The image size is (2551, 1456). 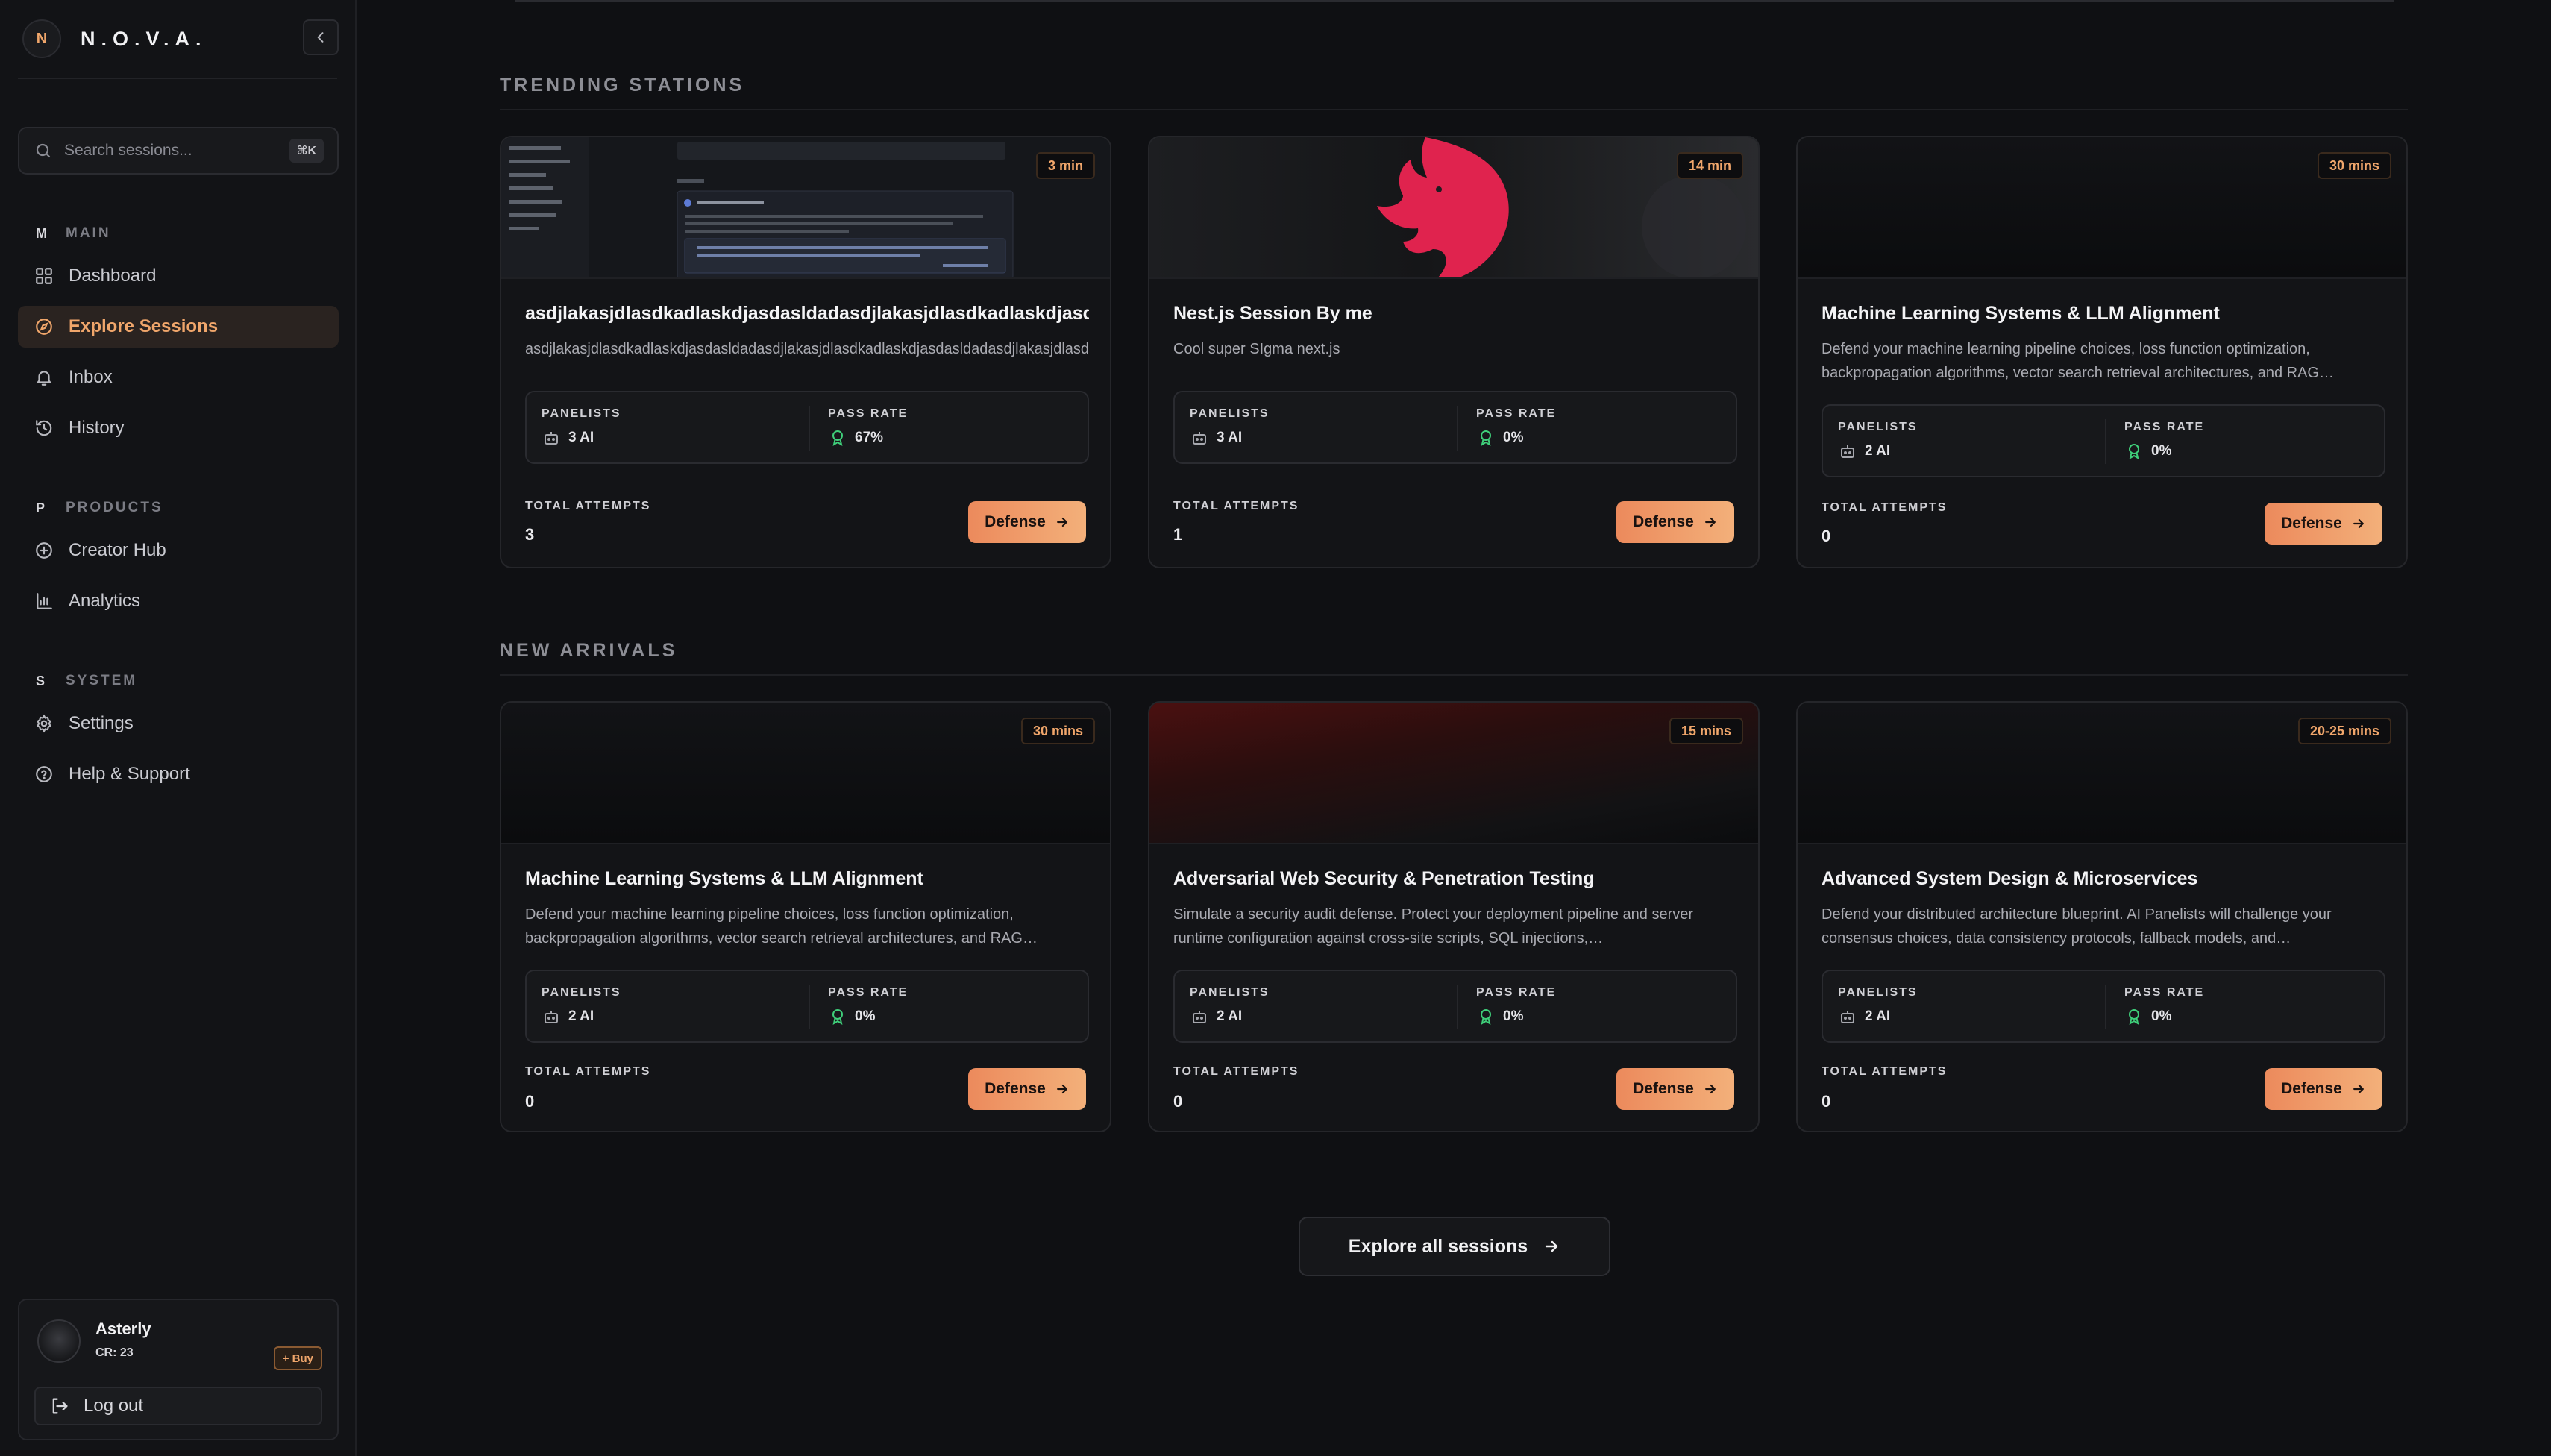 I want to click on section-title-new-arrivals: NEW ARRIVALS, so click(x=589, y=650).